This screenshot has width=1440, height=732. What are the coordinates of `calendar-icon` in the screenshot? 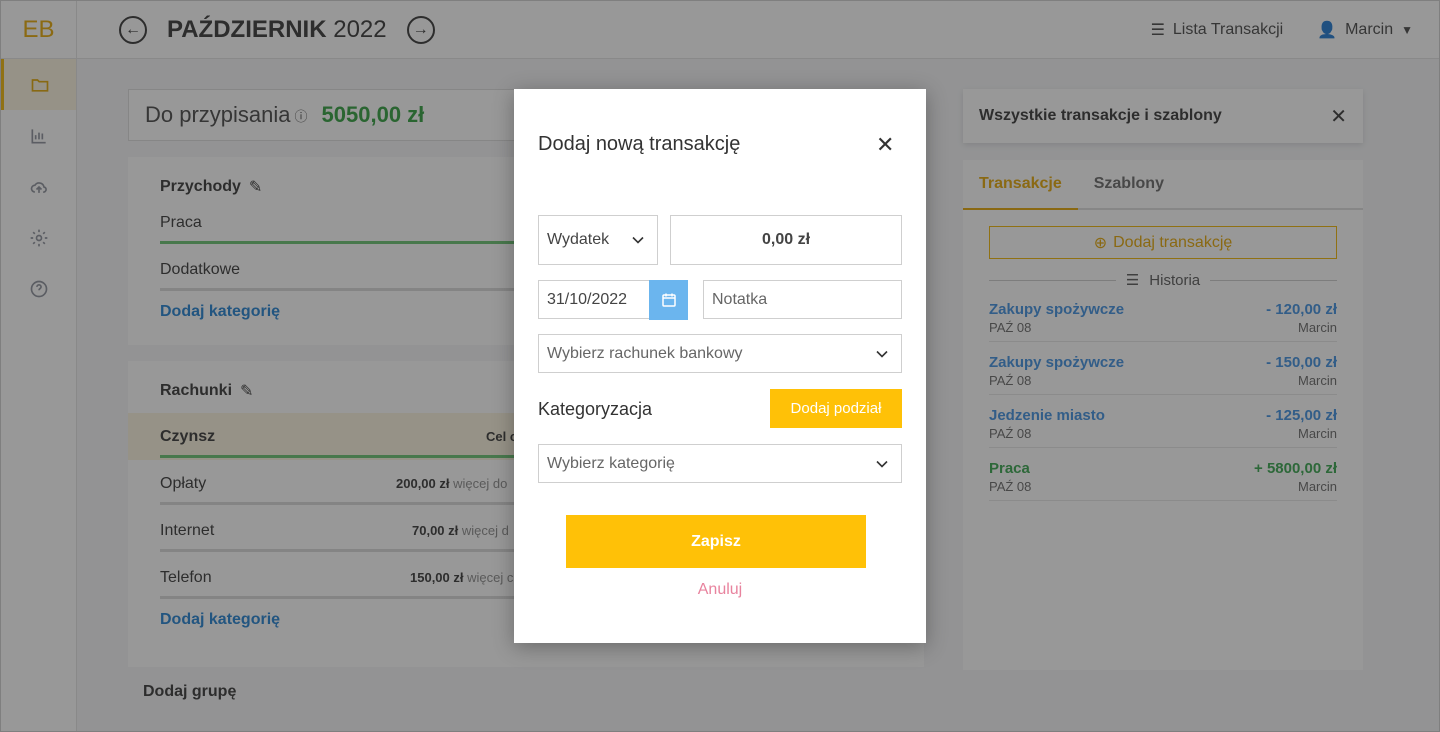 It's located at (668, 300).